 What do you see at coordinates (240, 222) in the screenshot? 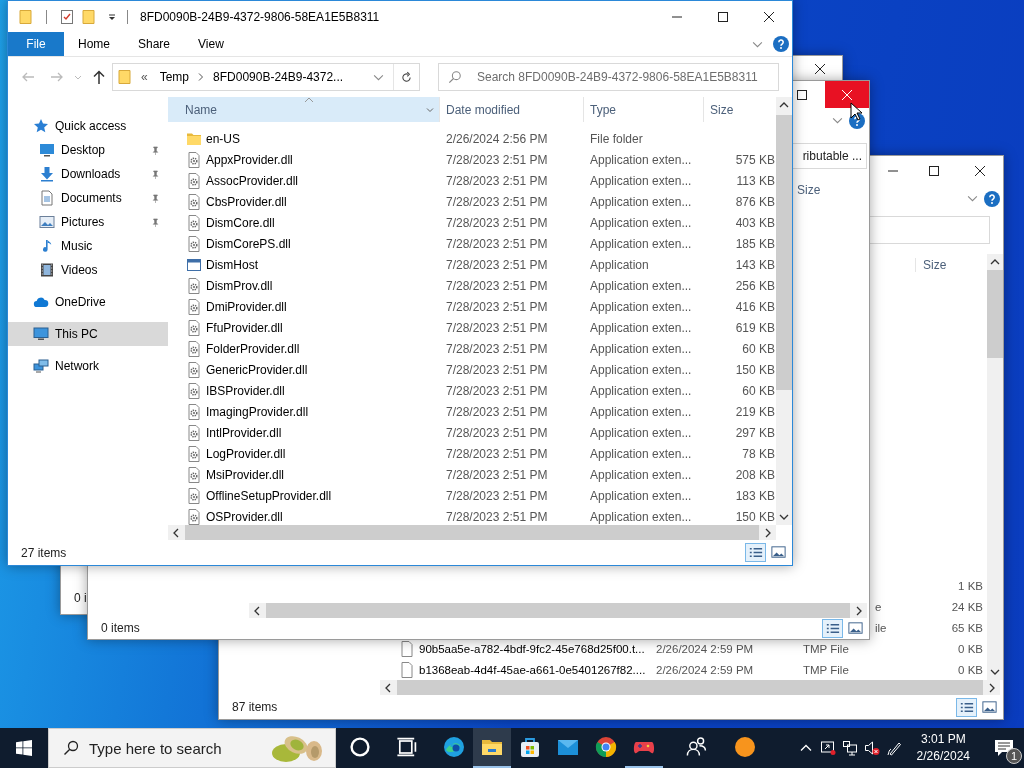
I see `file-name: DismCore.dll` at bounding box center [240, 222].